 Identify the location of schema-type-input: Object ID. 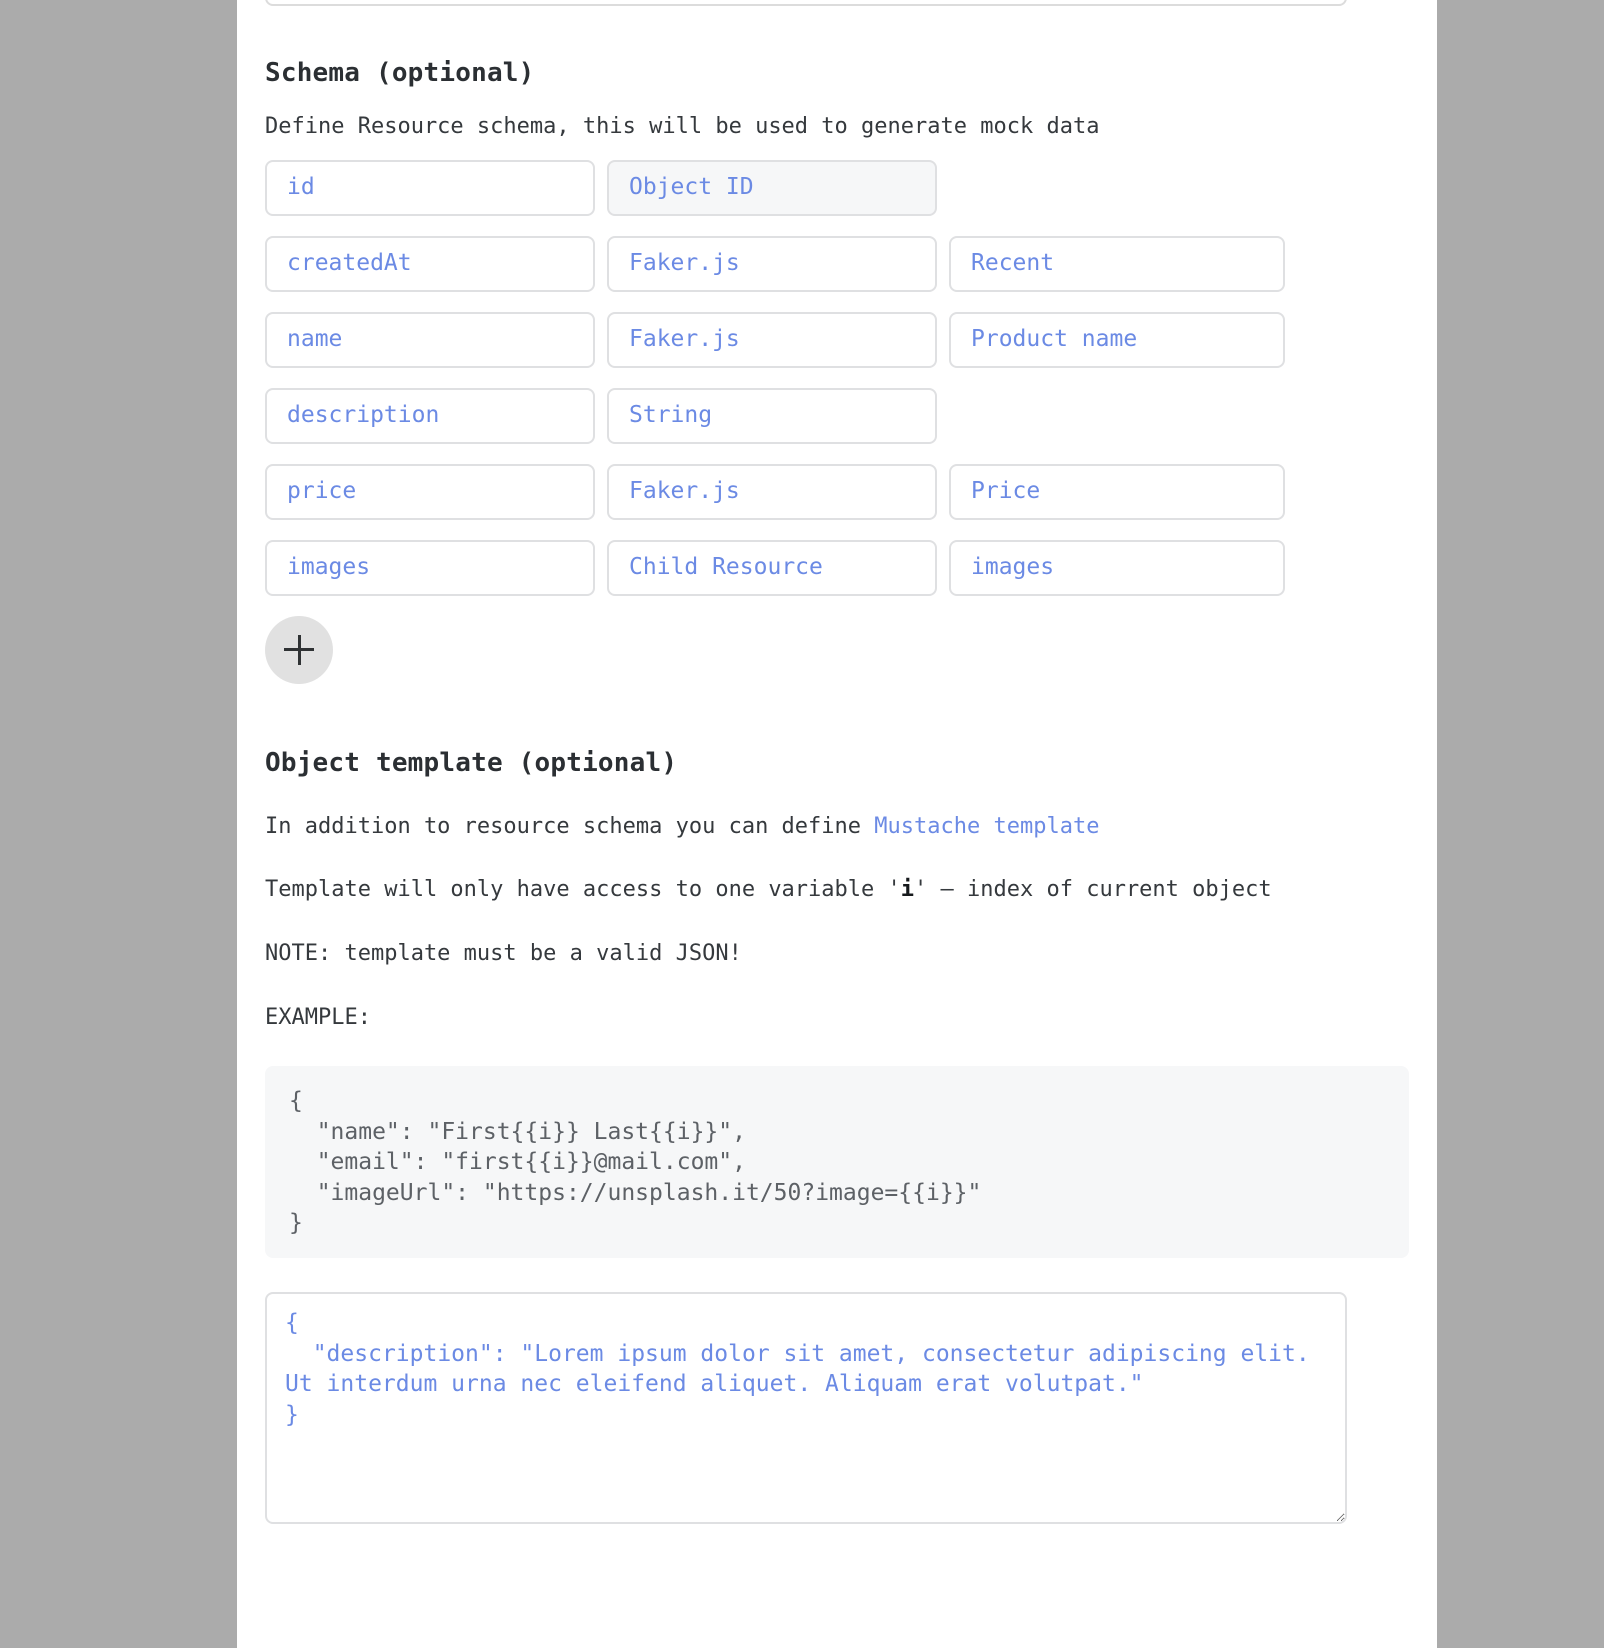
(772, 187).